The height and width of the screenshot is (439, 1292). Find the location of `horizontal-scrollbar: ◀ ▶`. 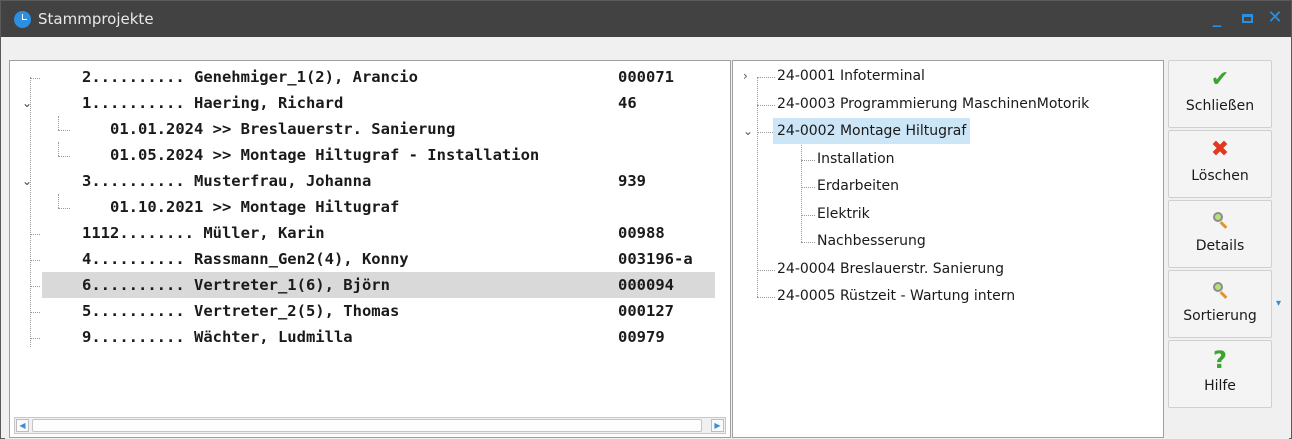

horizontal-scrollbar: ◀ ▶ is located at coordinates (370, 425).